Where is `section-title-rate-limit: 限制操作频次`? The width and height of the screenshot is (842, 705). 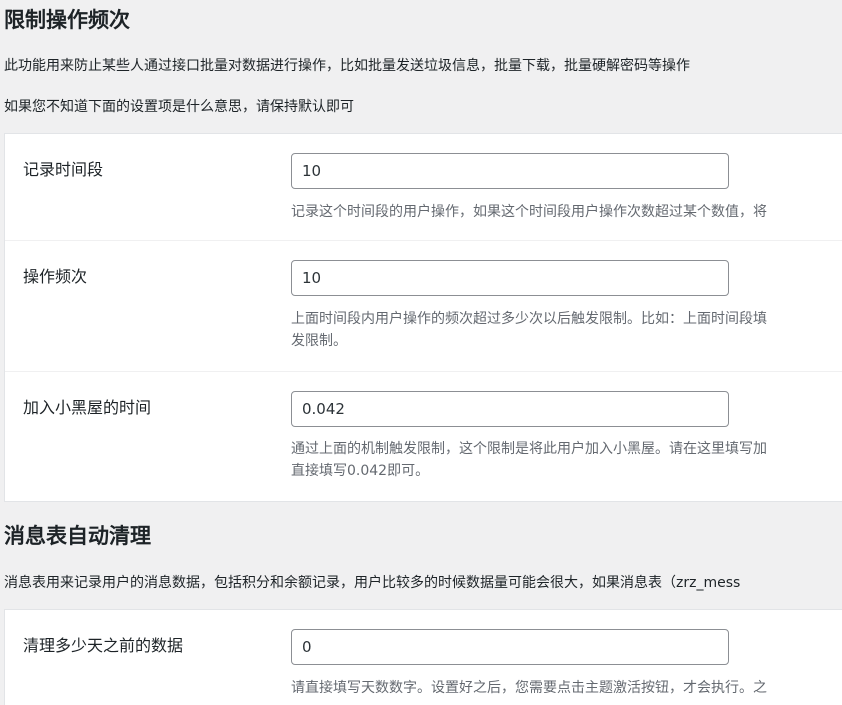 section-title-rate-limit: 限制操作频次 is located at coordinates (67, 20).